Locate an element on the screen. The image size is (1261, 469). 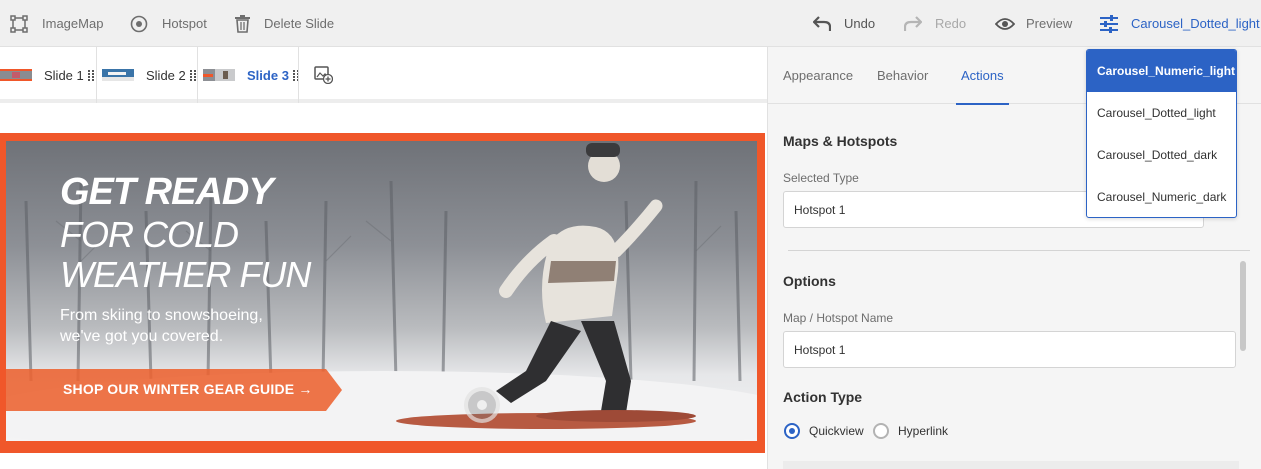
hotspot-button: Hotspot is located at coordinates (168, 23).